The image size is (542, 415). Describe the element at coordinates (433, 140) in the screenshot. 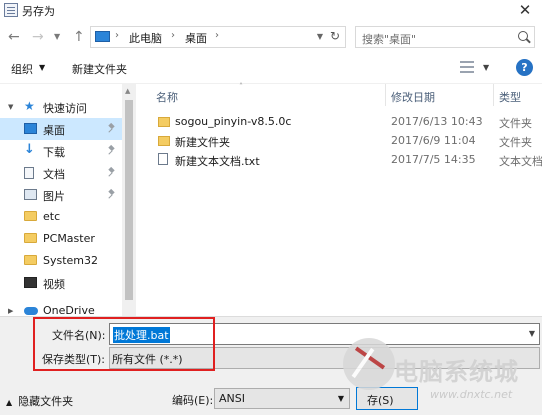

I see `file-date: 2017/6/9 11:04` at that location.